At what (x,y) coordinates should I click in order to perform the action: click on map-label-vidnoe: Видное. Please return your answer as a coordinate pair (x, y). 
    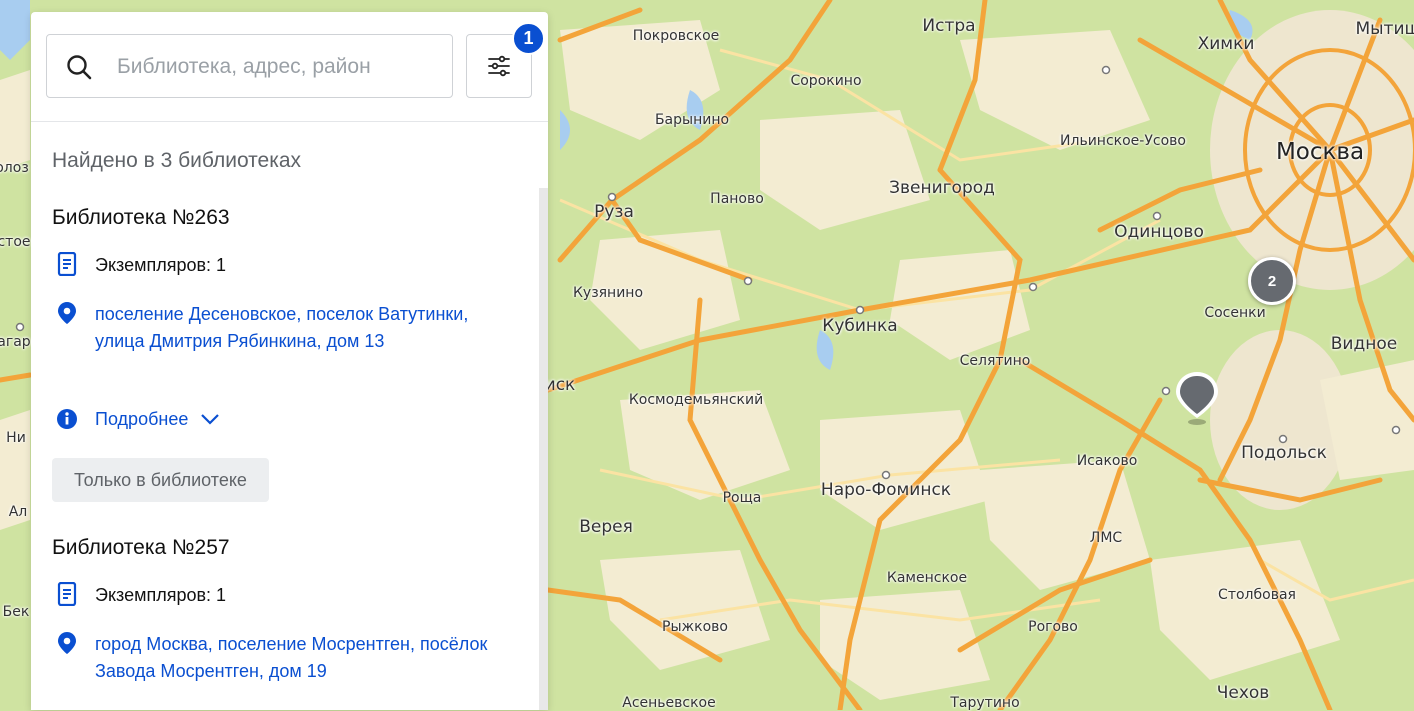
    Looking at the image, I should click on (1364, 344).